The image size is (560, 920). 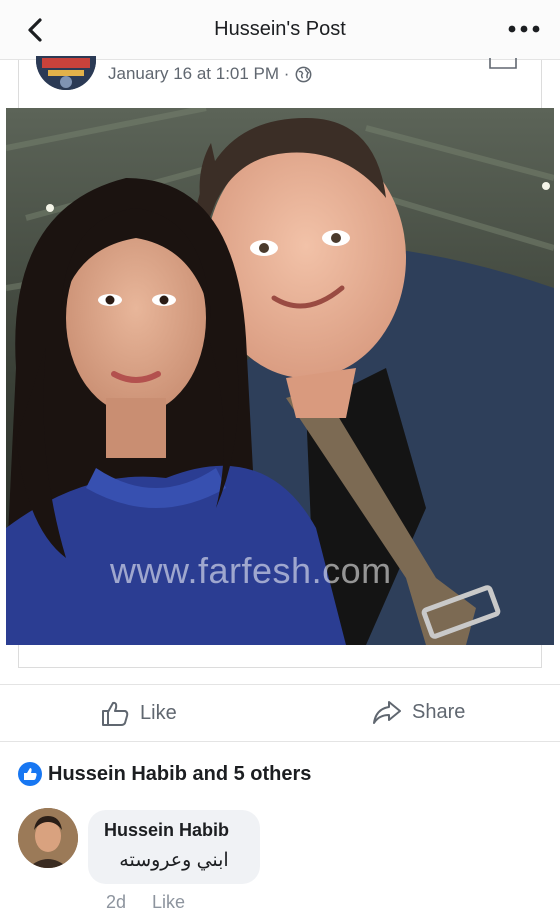 I want to click on post-timestamp: January 16 at 1:01 PM ·, so click(x=198, y=74).